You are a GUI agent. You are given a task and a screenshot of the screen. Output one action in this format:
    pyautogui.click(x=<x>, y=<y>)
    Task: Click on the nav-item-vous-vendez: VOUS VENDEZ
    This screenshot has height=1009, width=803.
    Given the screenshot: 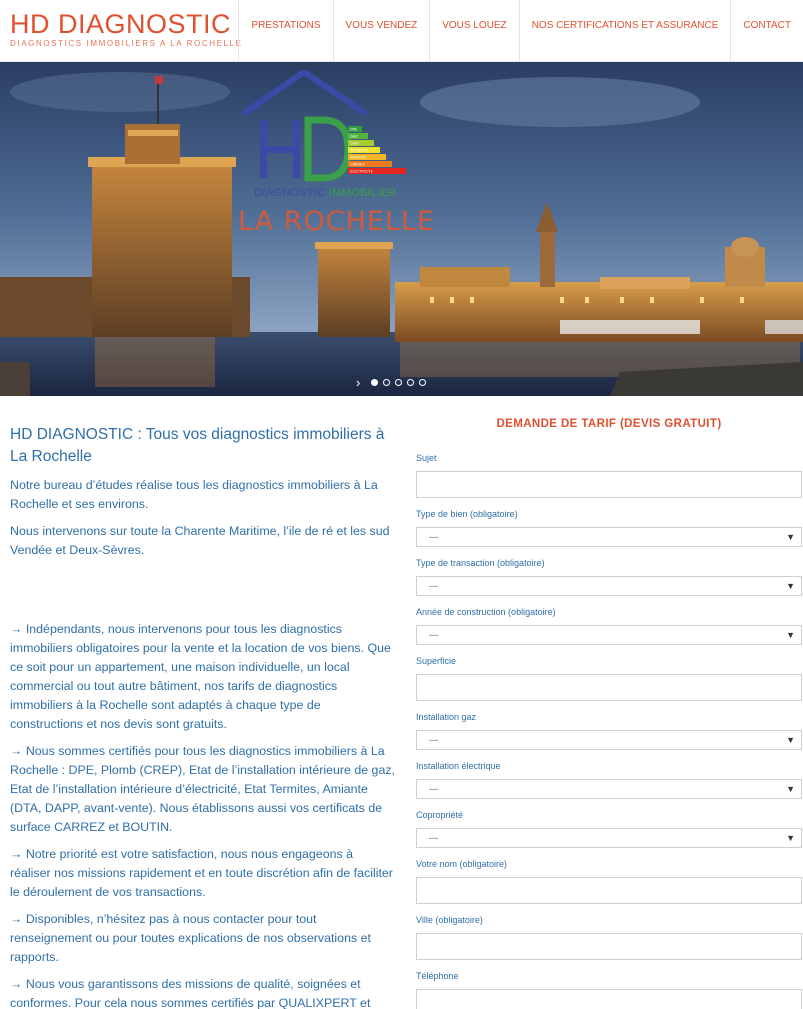 What is the action you would take?
    pyautogui.click(x=381, y=31)
    